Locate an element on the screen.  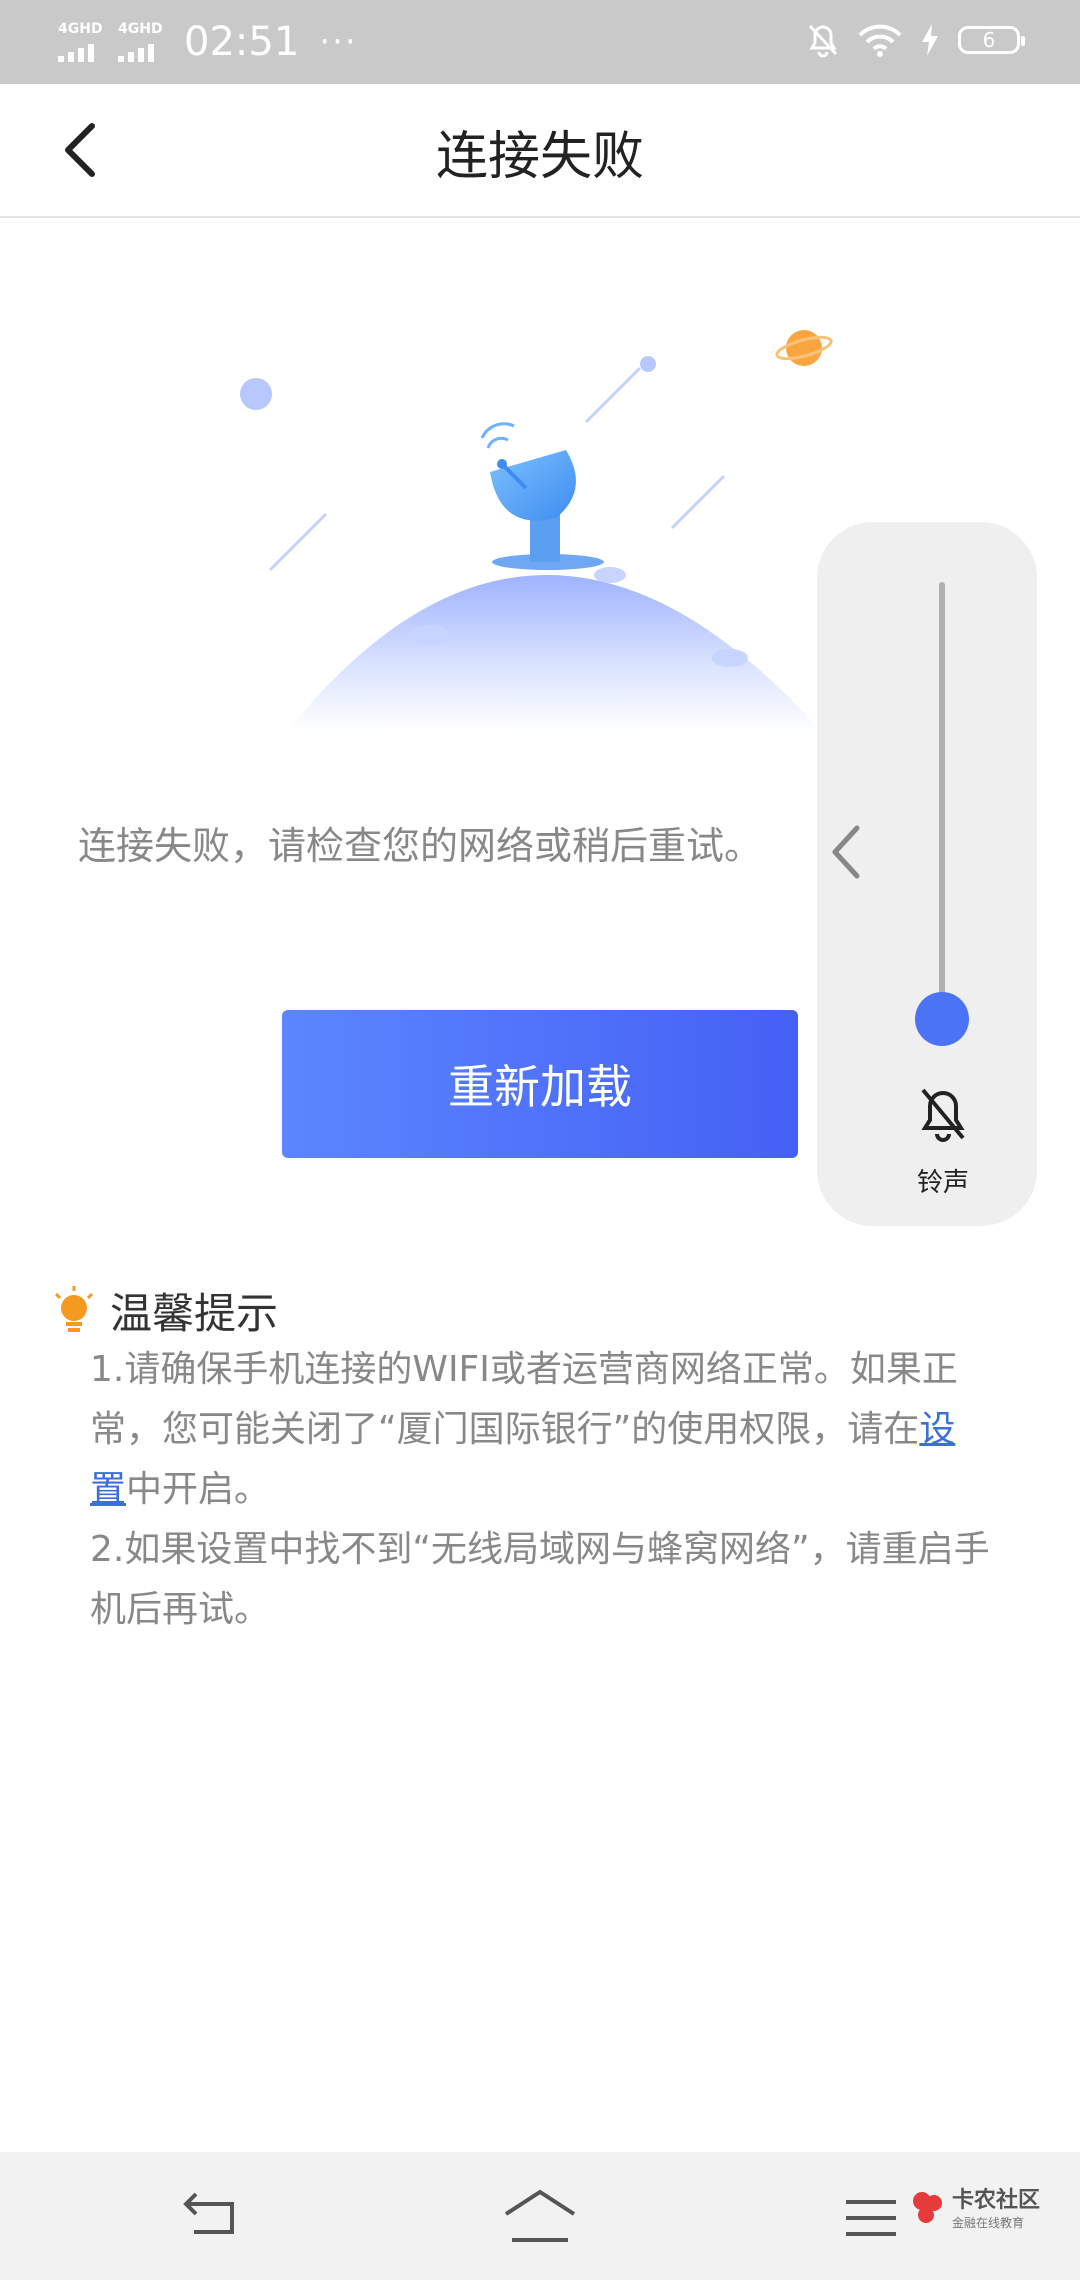
watermark-logo-icon is located at coordinates (927, 2207).